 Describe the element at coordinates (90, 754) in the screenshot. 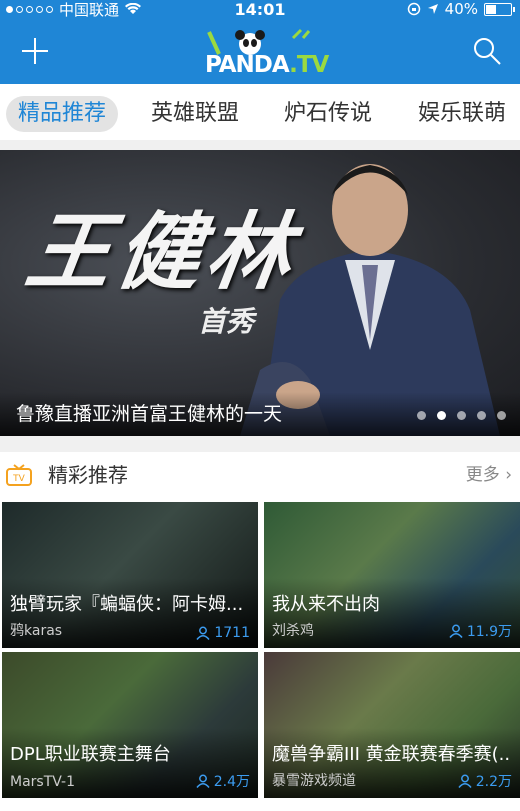

I see `stream-title: DPL职业联赛主舞台` at that location.